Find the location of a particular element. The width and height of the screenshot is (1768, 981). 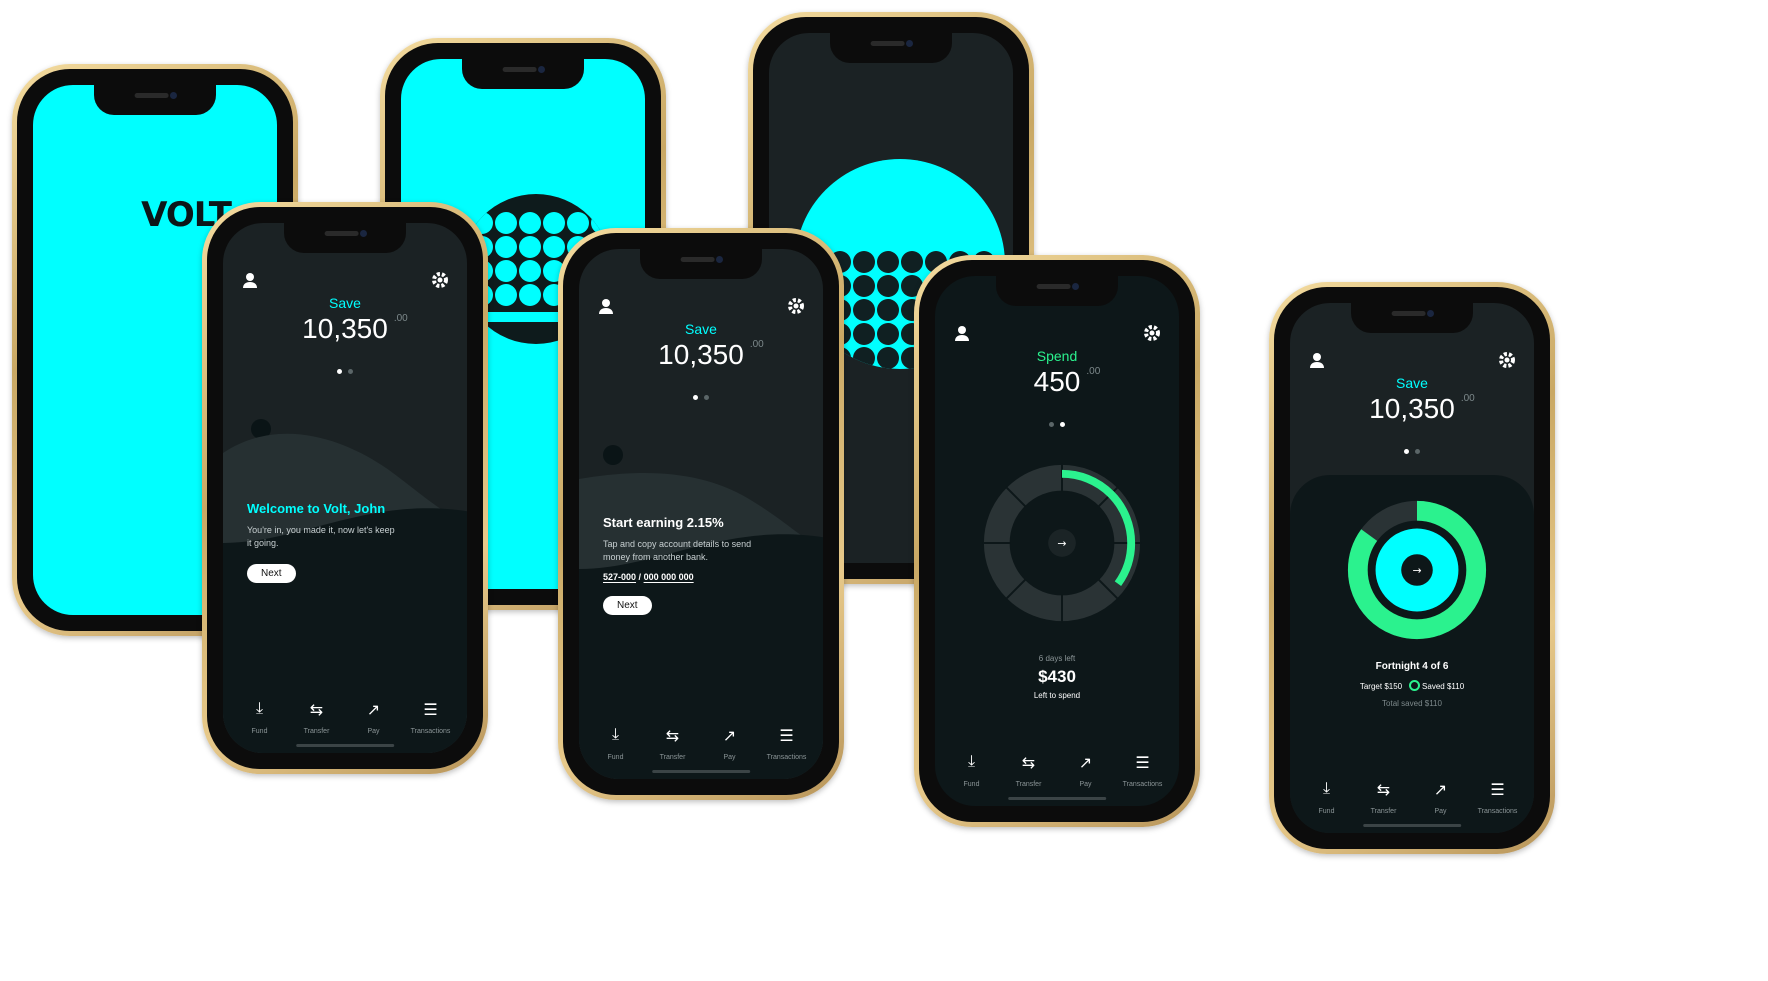

bsb-number: 527-000 is located at coordinates (619, 577).